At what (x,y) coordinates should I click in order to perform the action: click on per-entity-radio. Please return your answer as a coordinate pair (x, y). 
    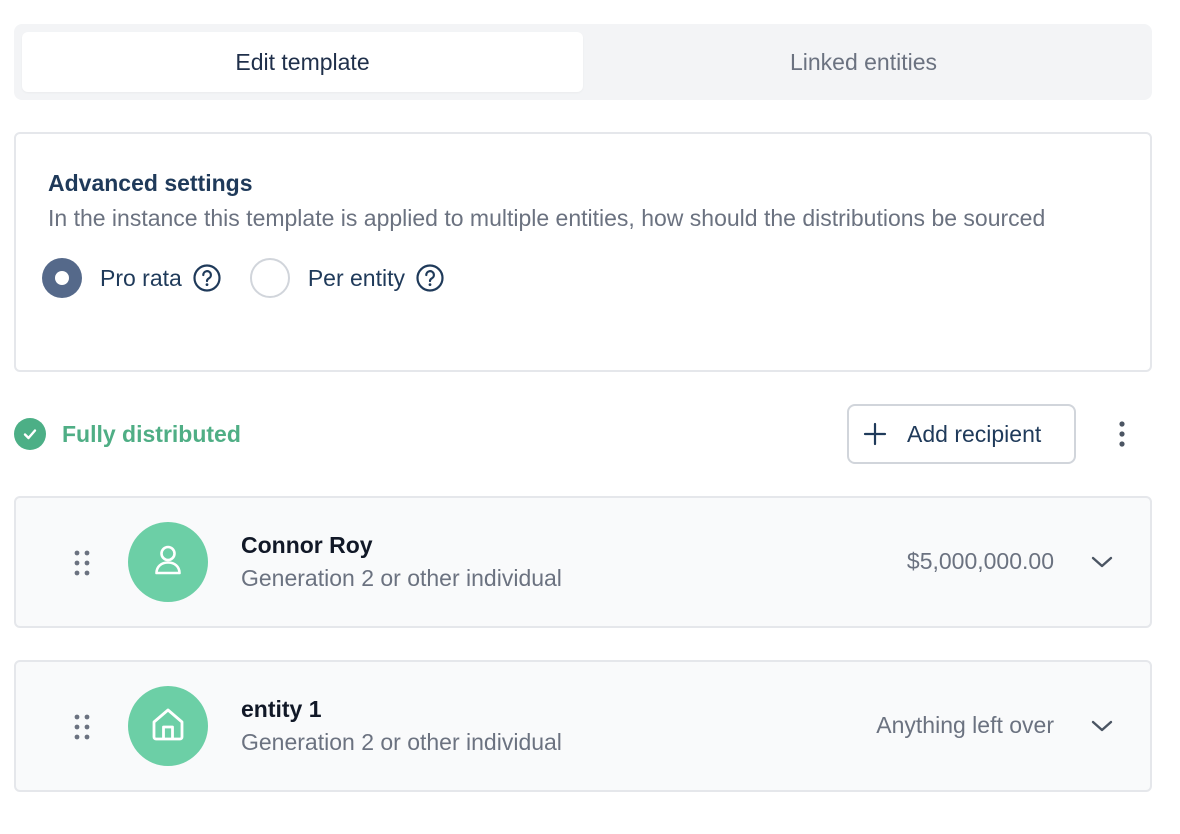
    Looking at the image, I should click on (269, 278).